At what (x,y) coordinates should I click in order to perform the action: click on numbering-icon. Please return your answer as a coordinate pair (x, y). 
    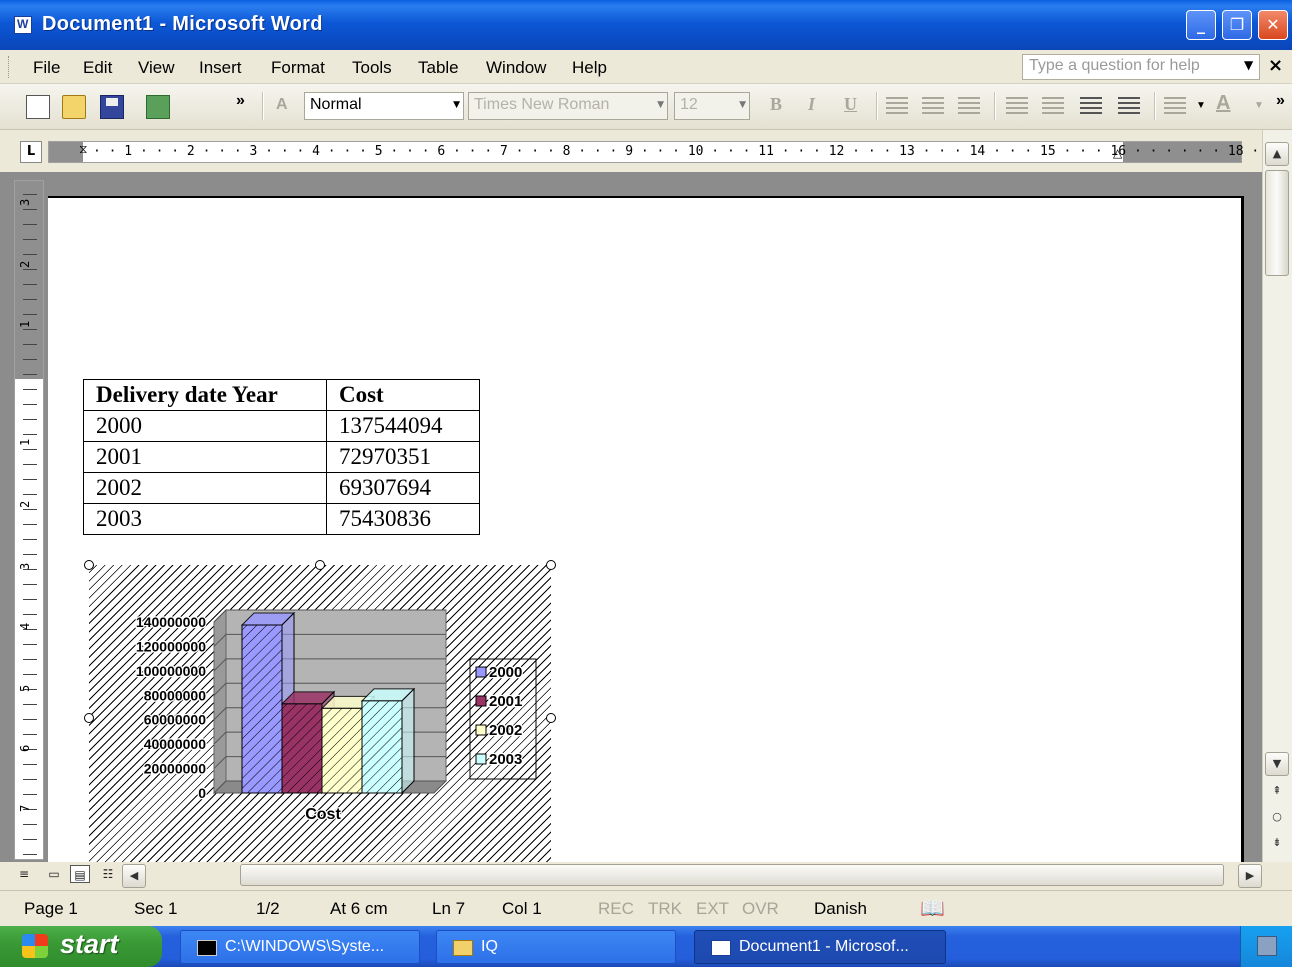
    Looking at the image, I should click on (1017, 106).